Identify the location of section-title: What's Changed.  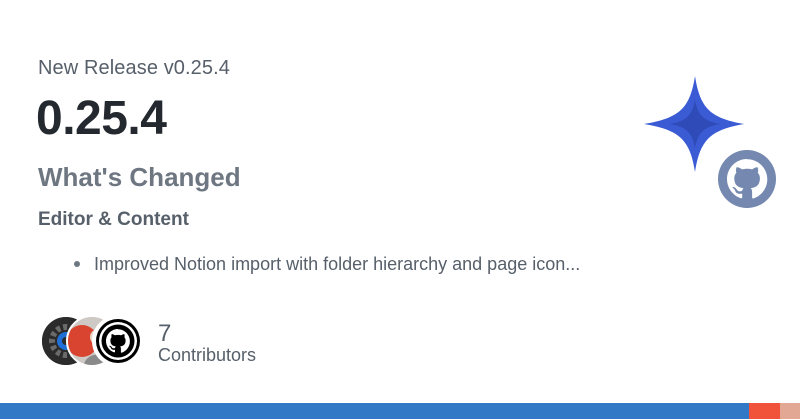
(139, 177).